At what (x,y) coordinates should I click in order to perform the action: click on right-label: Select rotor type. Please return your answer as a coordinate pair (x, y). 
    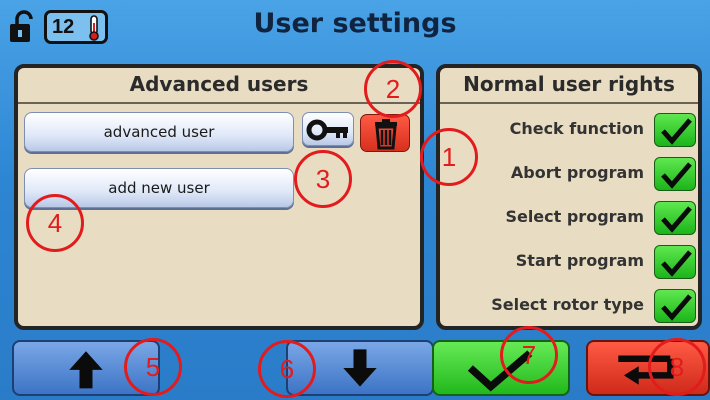
    Looking at the image, I should click on (567, 304).